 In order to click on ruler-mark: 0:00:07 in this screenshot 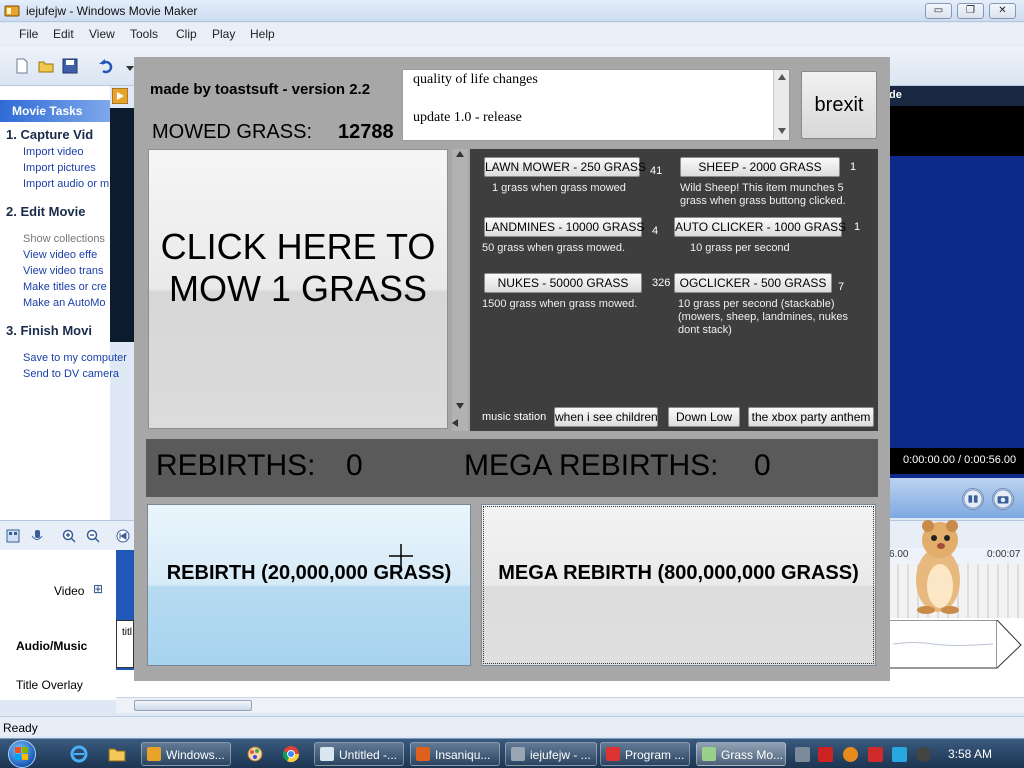, I will do `click(1004, 554)`.